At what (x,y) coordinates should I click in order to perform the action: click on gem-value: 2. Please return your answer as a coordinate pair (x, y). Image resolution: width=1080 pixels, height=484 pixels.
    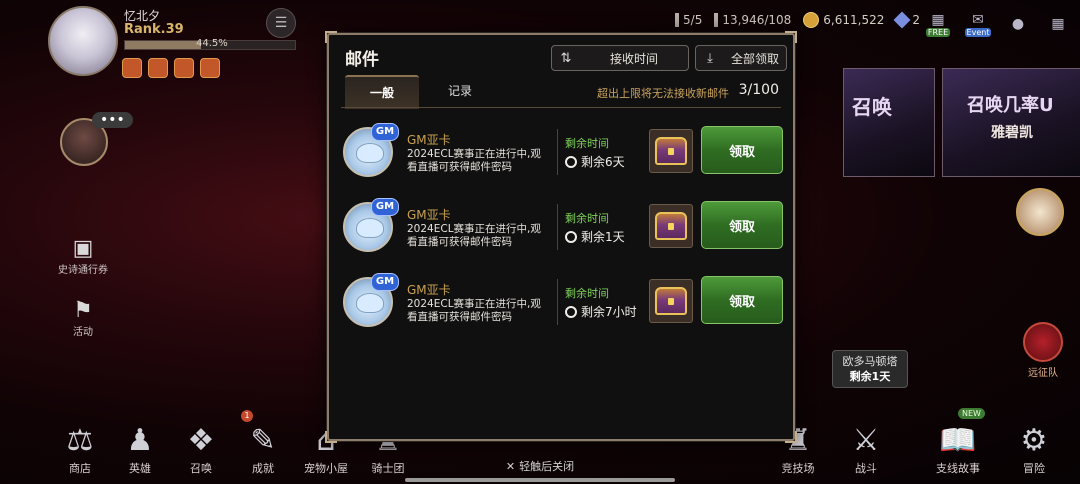
    Looking at the image, I should click on (916, 20).